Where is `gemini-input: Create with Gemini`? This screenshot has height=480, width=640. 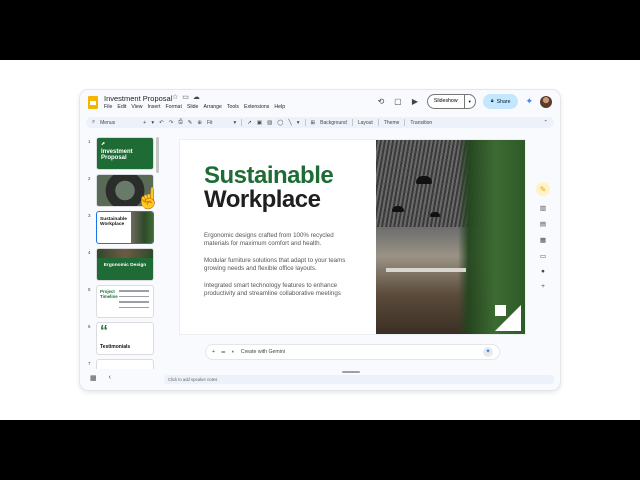
gemini-input: Create with Gemini is located at coordinates (263, 352).